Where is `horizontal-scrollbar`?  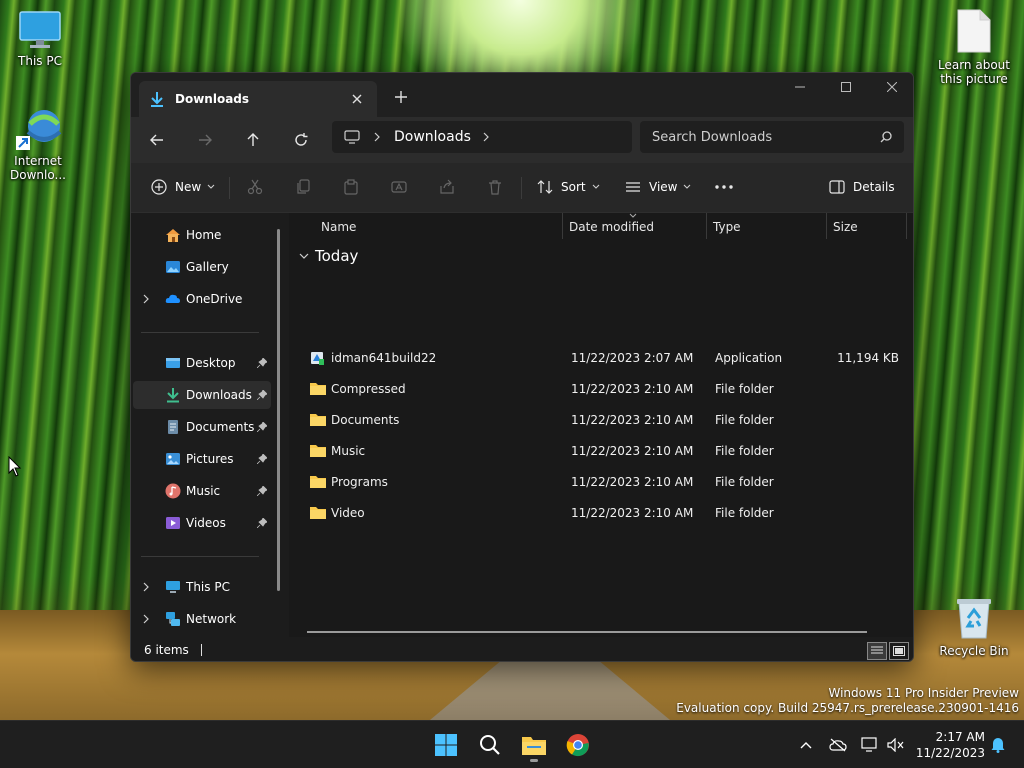 horizontal-scrollbar is located at coordinates (587, 632).